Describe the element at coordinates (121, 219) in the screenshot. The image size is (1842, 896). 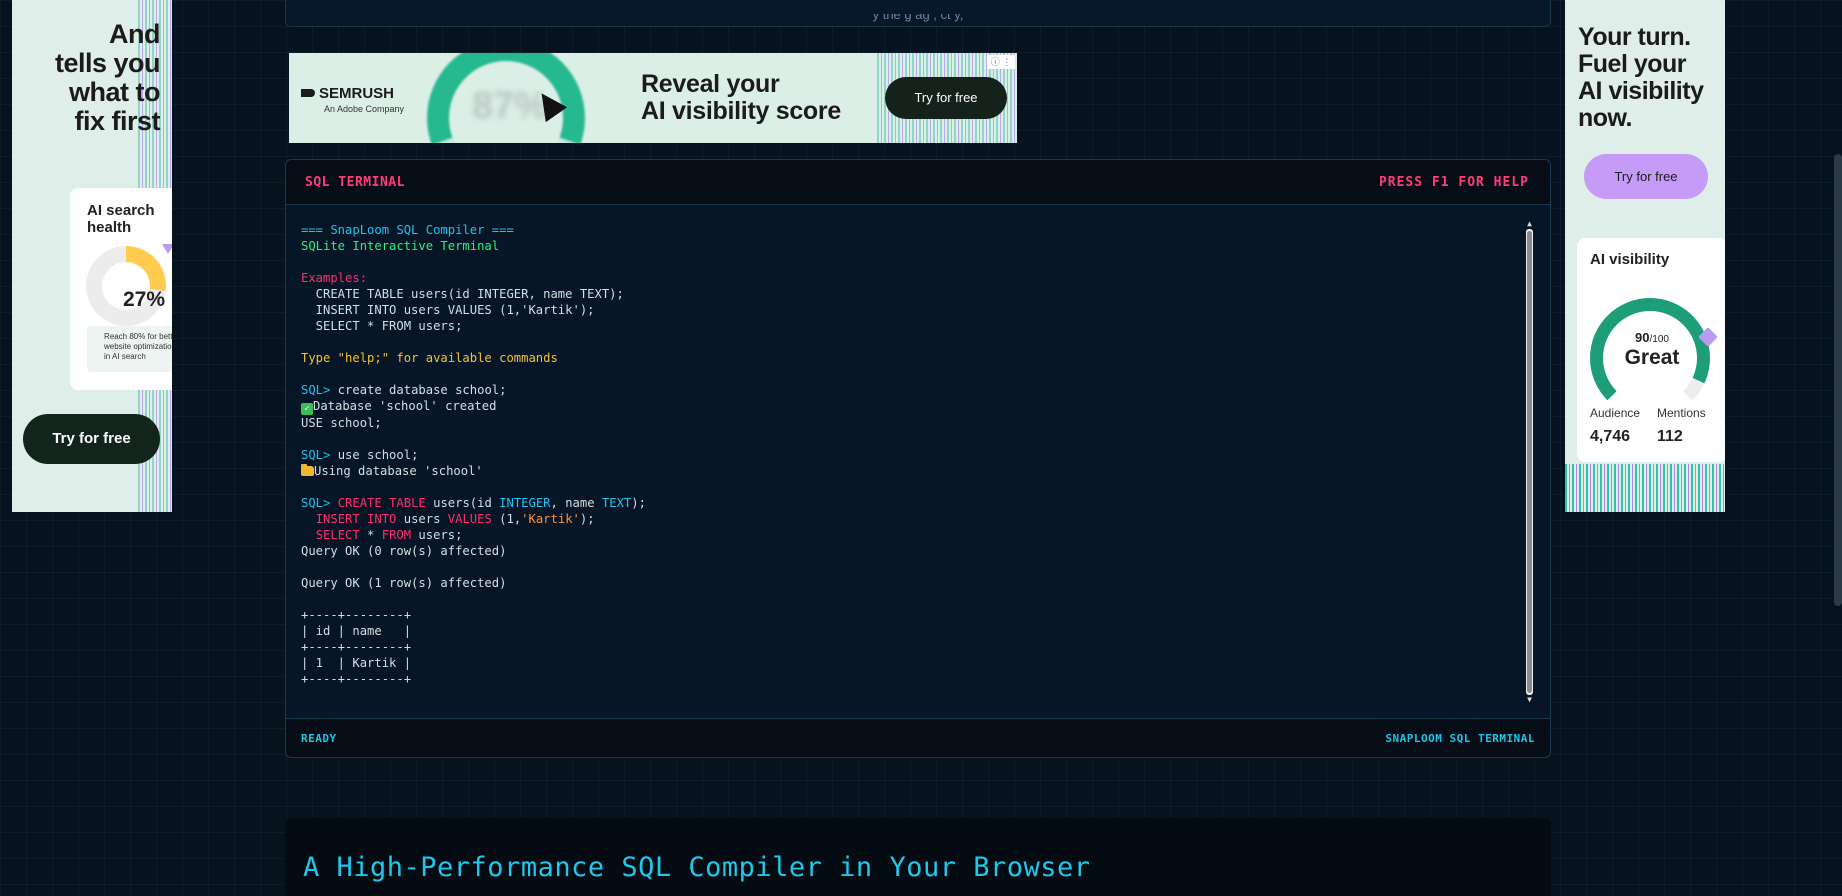
I see `left-ad-card-title: AI search health` at that location.